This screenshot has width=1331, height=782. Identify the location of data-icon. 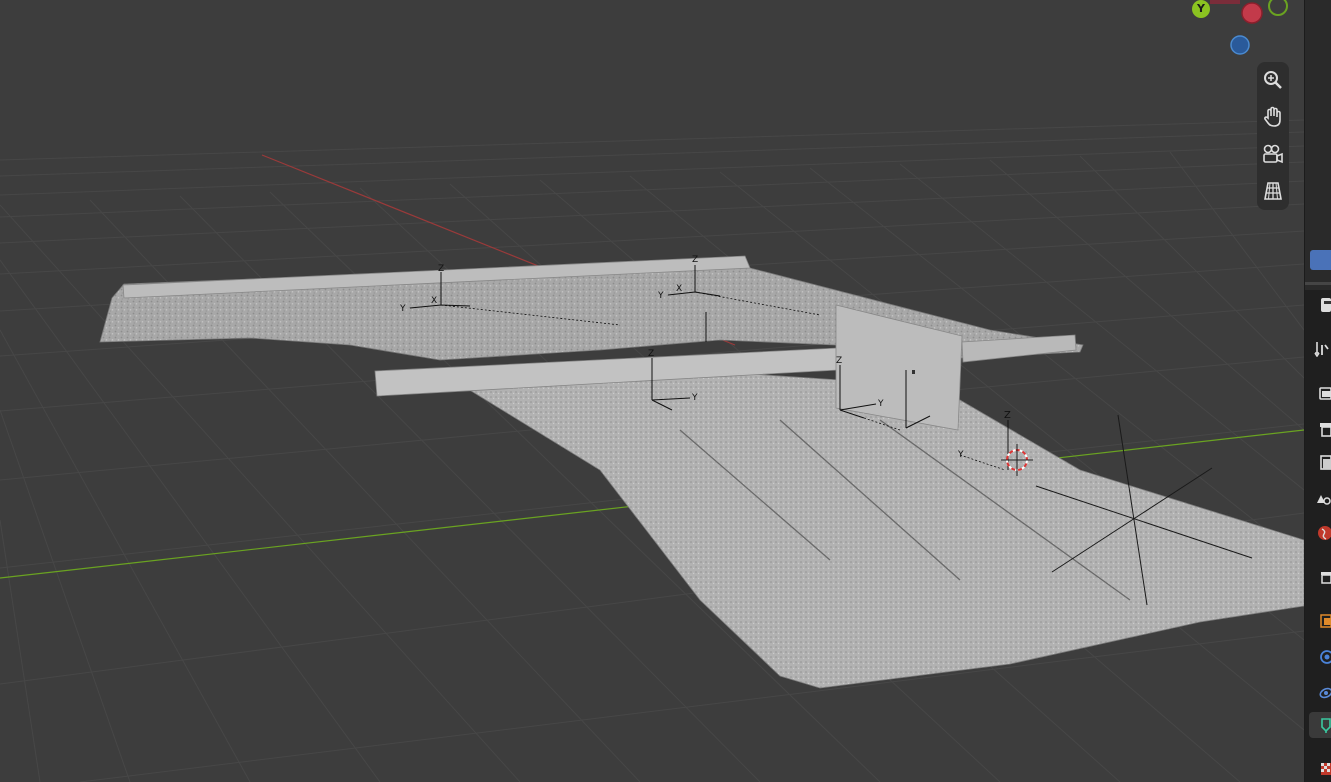
(1320, 725).